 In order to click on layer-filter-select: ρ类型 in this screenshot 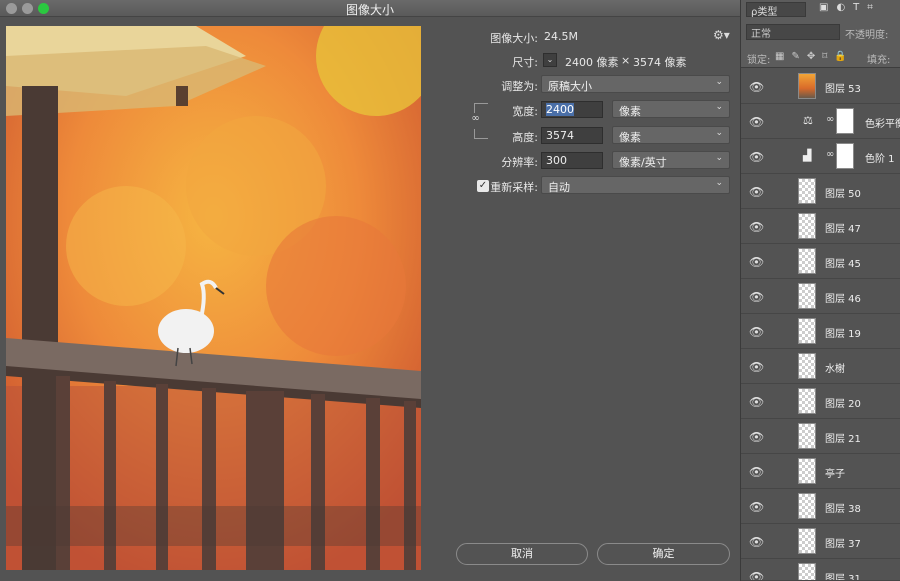, I will do `click(776, 10)`.